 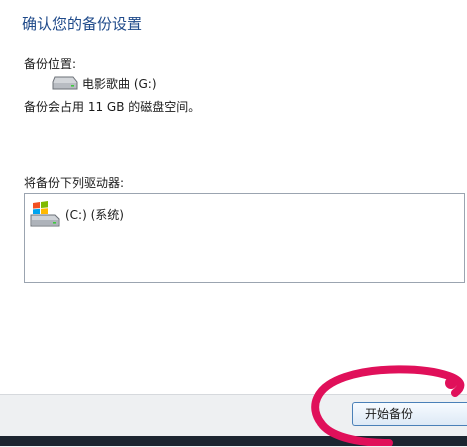 I want to click on target-drive: 电影歌曲 (G:), so click(x=104, y=83).